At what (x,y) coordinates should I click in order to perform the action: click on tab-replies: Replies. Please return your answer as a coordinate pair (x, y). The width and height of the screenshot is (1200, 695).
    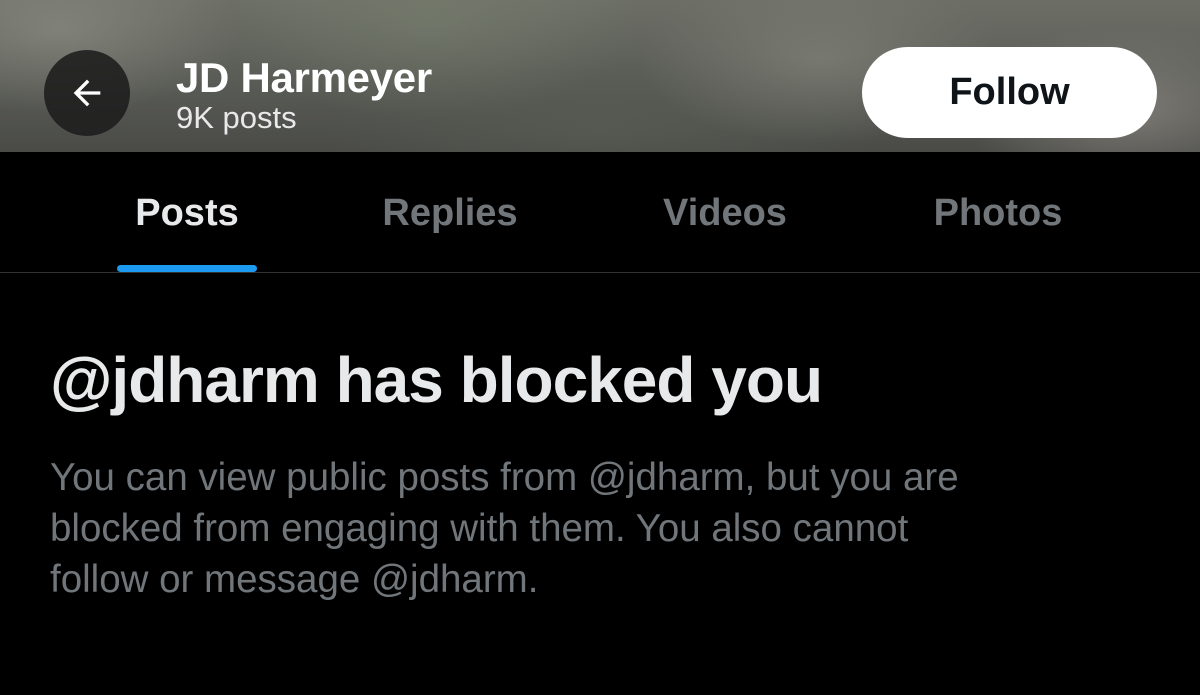
    Looking at the image, I should click on (450, 212).